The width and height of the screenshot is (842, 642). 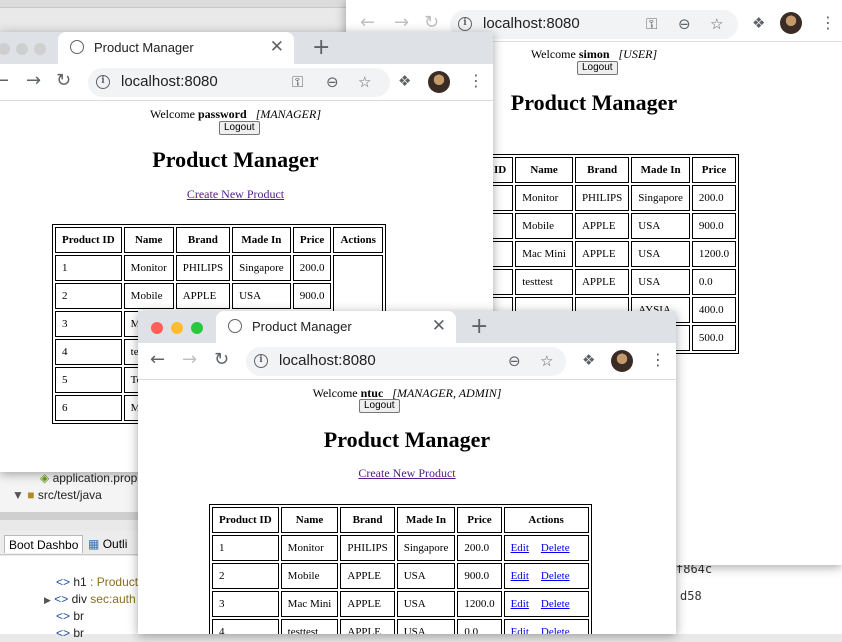 I want to click on project-tree: ◈ application.prop ▼ ■ src/test/java, so click(x=70, y=490).